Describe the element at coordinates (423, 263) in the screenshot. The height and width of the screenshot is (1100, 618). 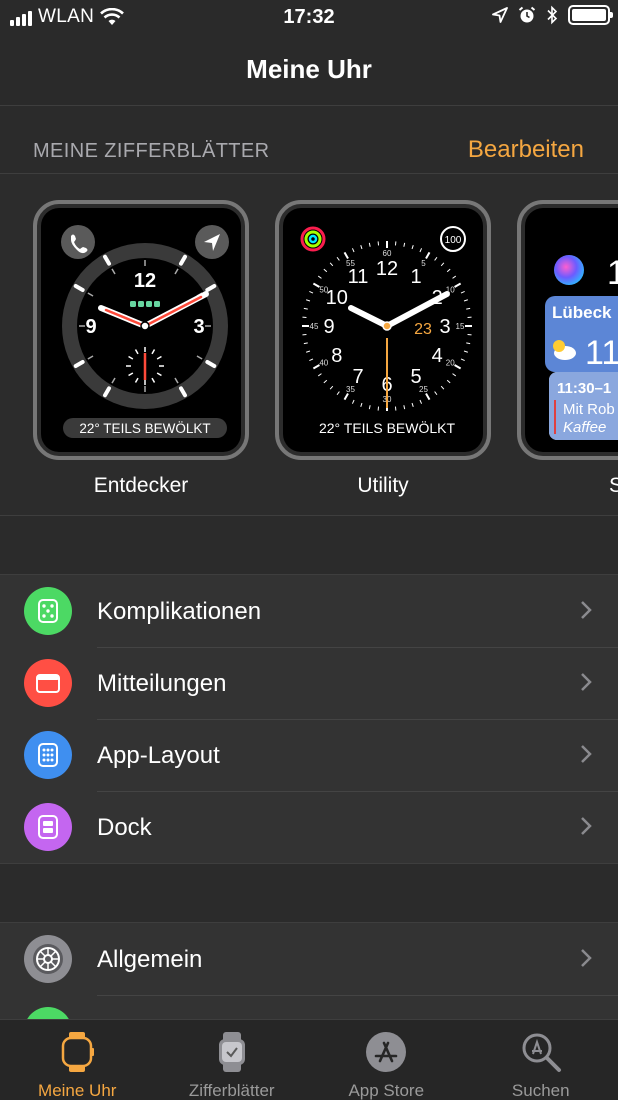
I see `utility-outer-number: 5` at that location.